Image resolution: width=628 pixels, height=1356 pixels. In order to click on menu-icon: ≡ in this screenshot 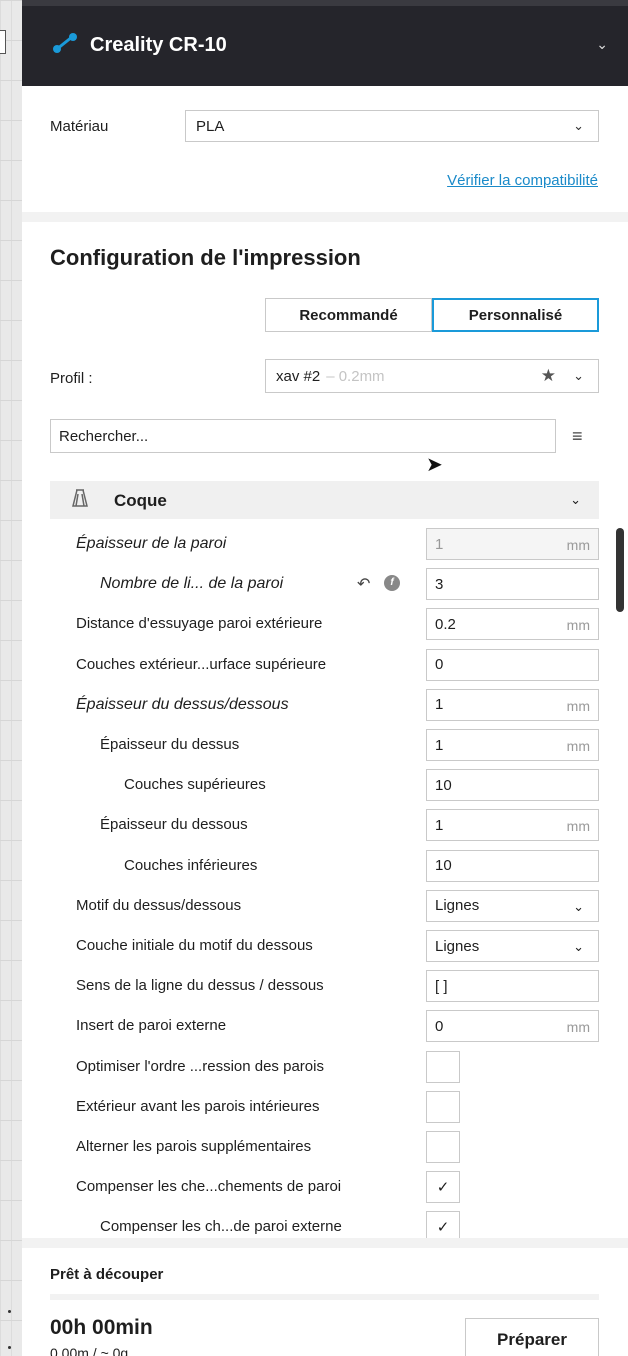, I will do `click(577, 436)`.